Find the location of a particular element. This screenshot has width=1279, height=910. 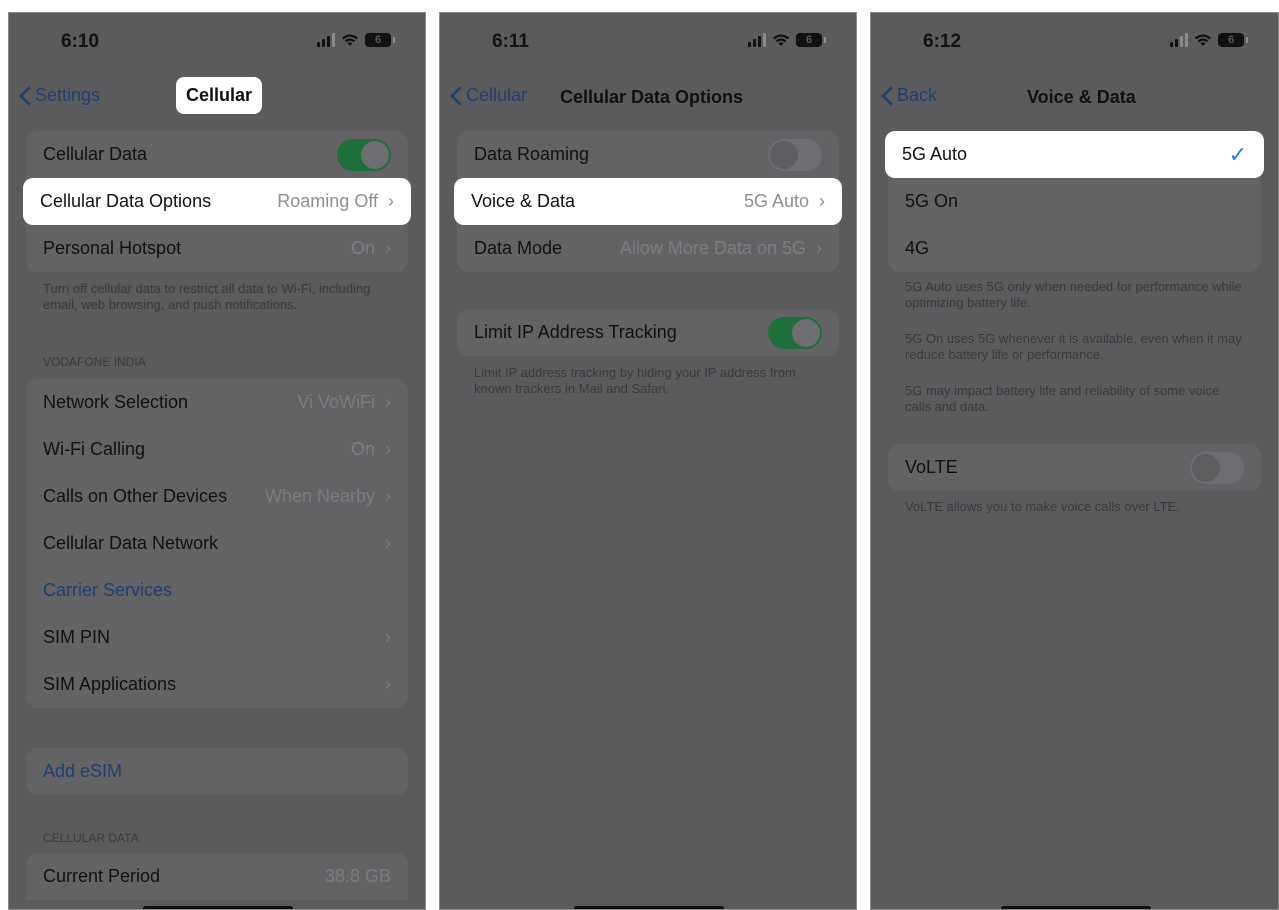

cellular-data-options-value: Roaming Off is located at coordinates (327, 201).